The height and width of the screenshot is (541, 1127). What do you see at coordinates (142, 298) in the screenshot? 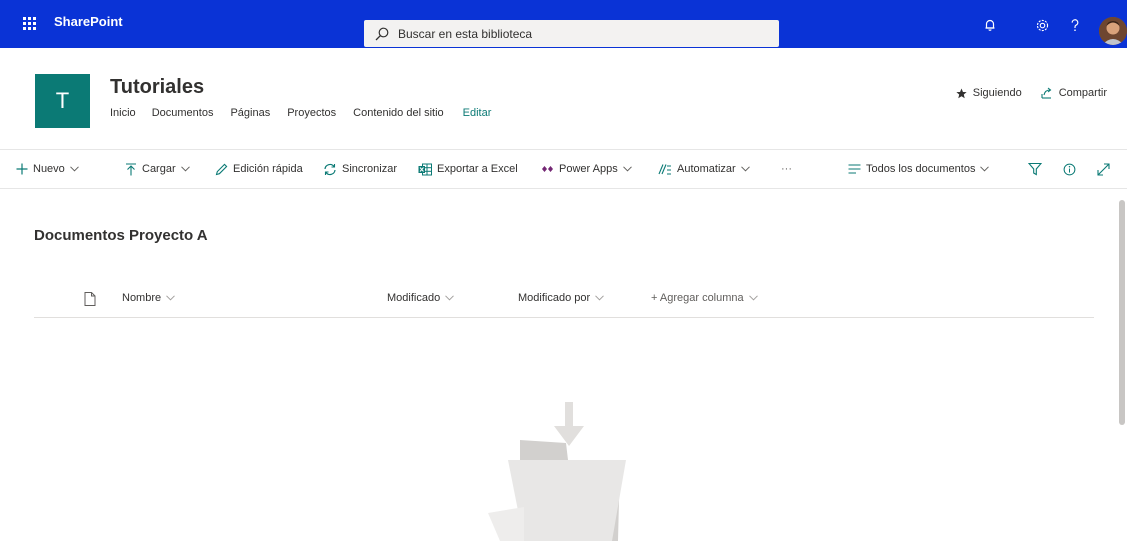
I see `column-name-label: Nombre` at bounding box center [142, 298].